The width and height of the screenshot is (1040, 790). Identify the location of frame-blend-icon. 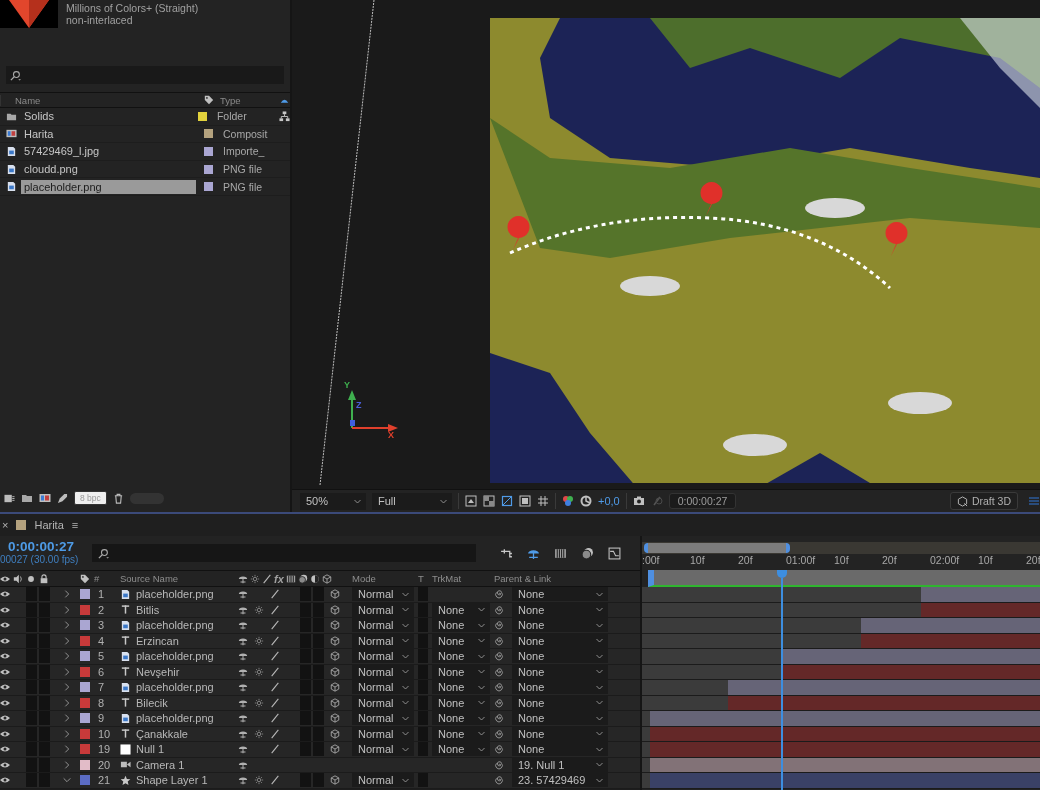
(560, 553).